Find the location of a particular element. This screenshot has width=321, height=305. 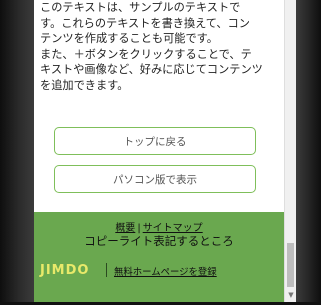

text-line: このテキストは、サンプルのテキストで is located at coordinates (140, 7).